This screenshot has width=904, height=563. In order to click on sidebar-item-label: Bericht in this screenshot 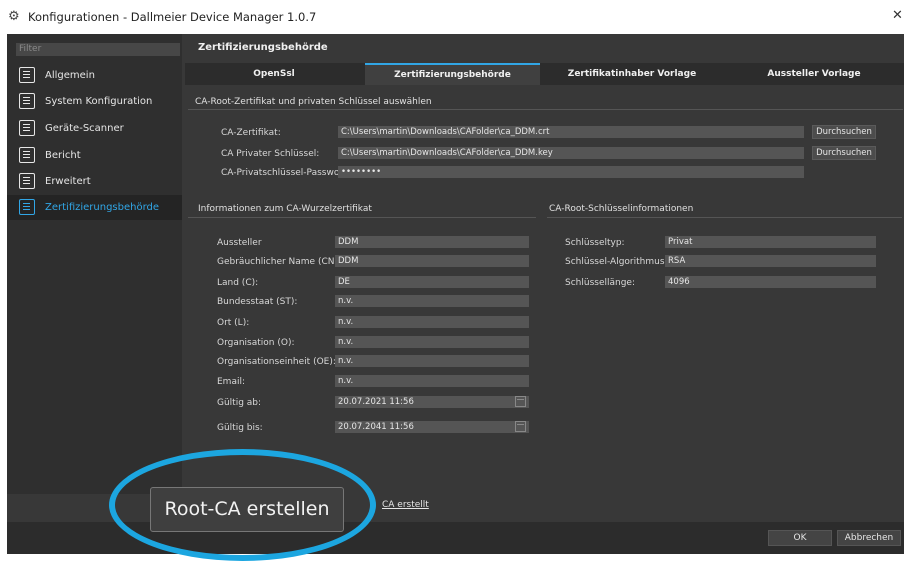, I will do `click(63, 155)`.